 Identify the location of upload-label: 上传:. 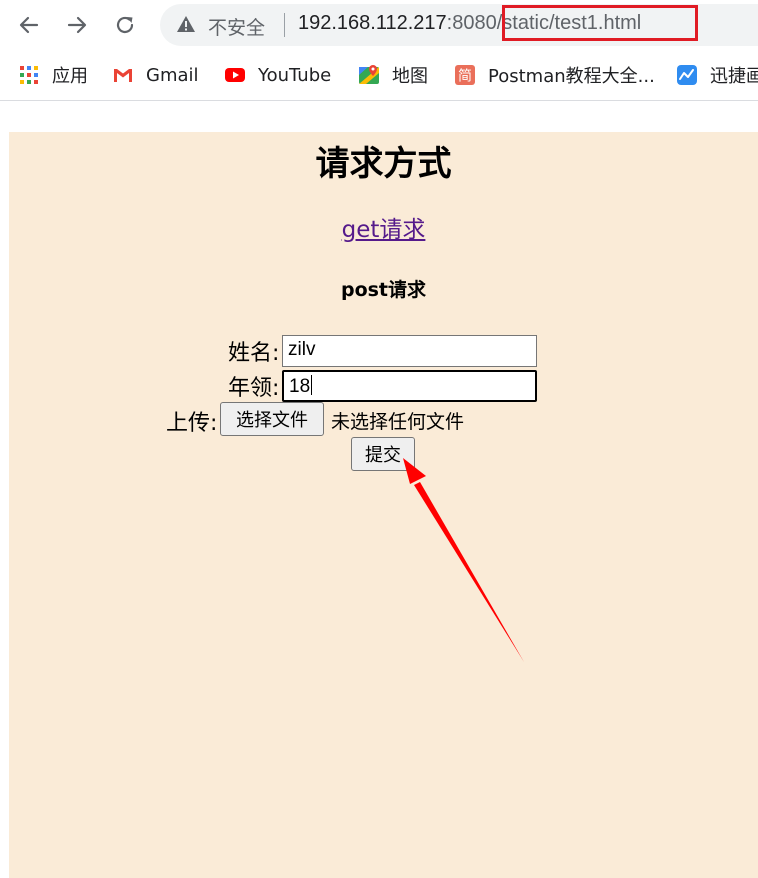
(192, 423).